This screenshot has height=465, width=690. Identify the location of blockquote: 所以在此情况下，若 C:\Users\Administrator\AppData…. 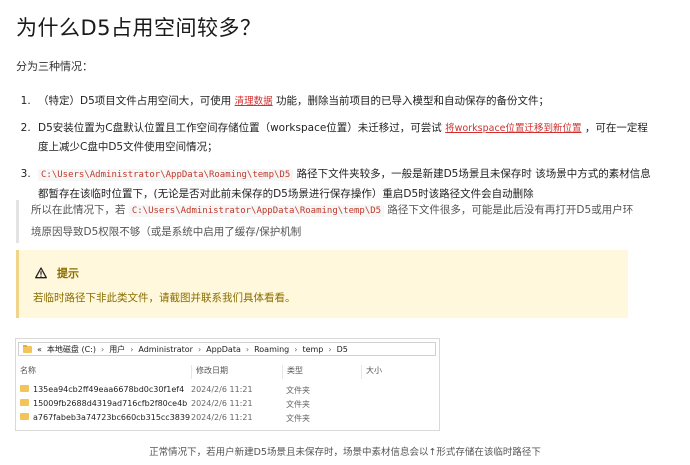
(329, 221).